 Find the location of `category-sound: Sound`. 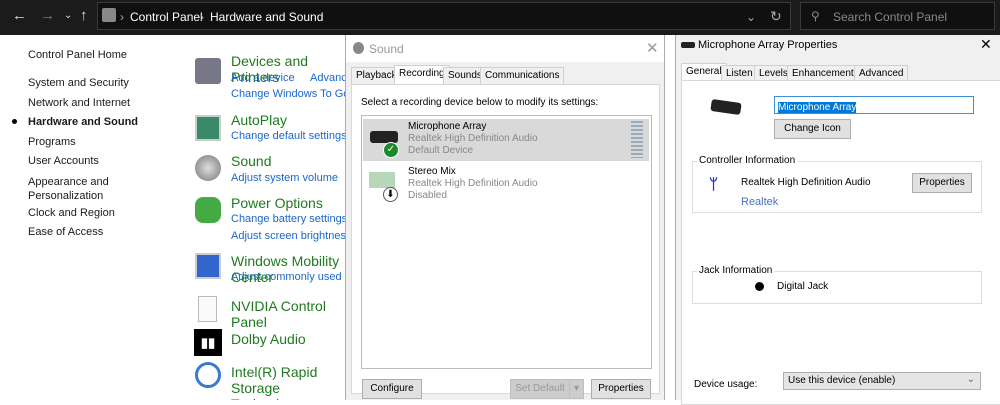

category-sound: Sound is located at coordinates (251, 161).